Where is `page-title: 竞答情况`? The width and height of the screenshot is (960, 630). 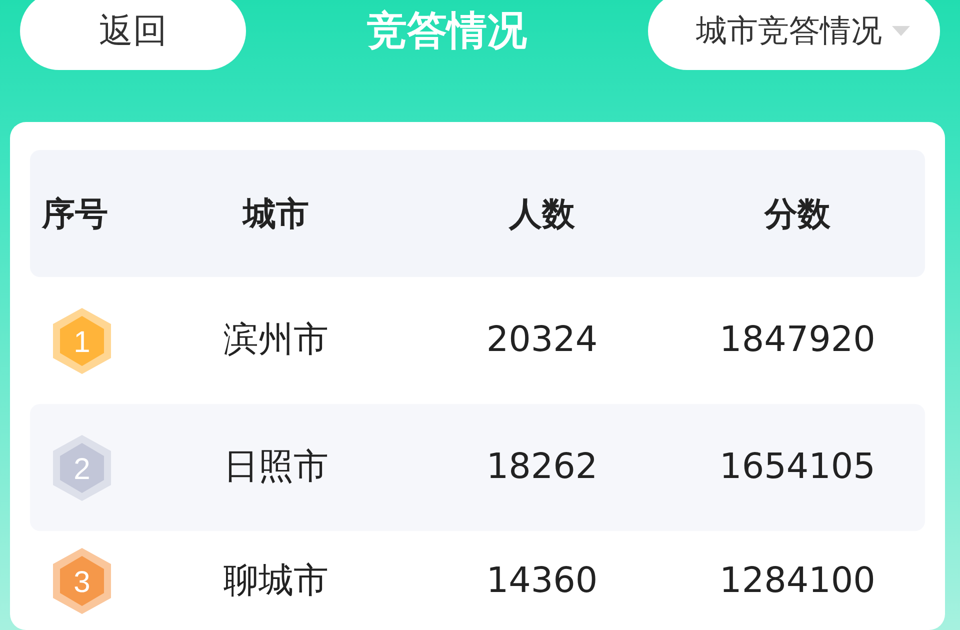
page-title: 竞答情况 is located at coordinates (447, 31).